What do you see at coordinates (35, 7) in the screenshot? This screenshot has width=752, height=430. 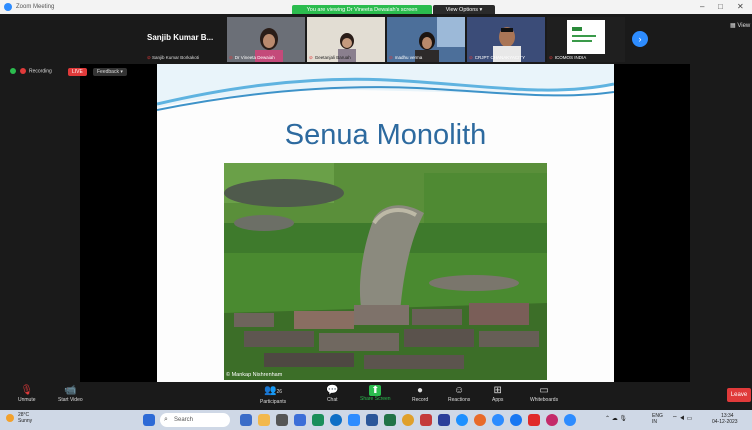 I see `window-title: Zoom Meeting` at bounding box center [35, 7].